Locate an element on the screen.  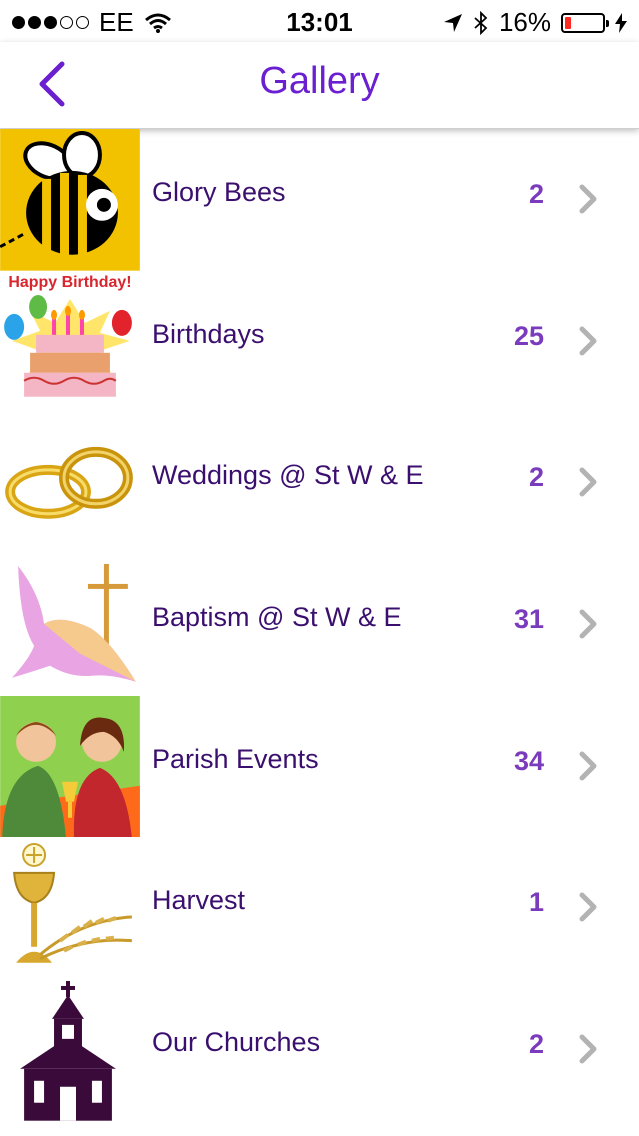
gallery-item-baptism: Baptism @ St W & E 31 is located at coordinates (319, 625).